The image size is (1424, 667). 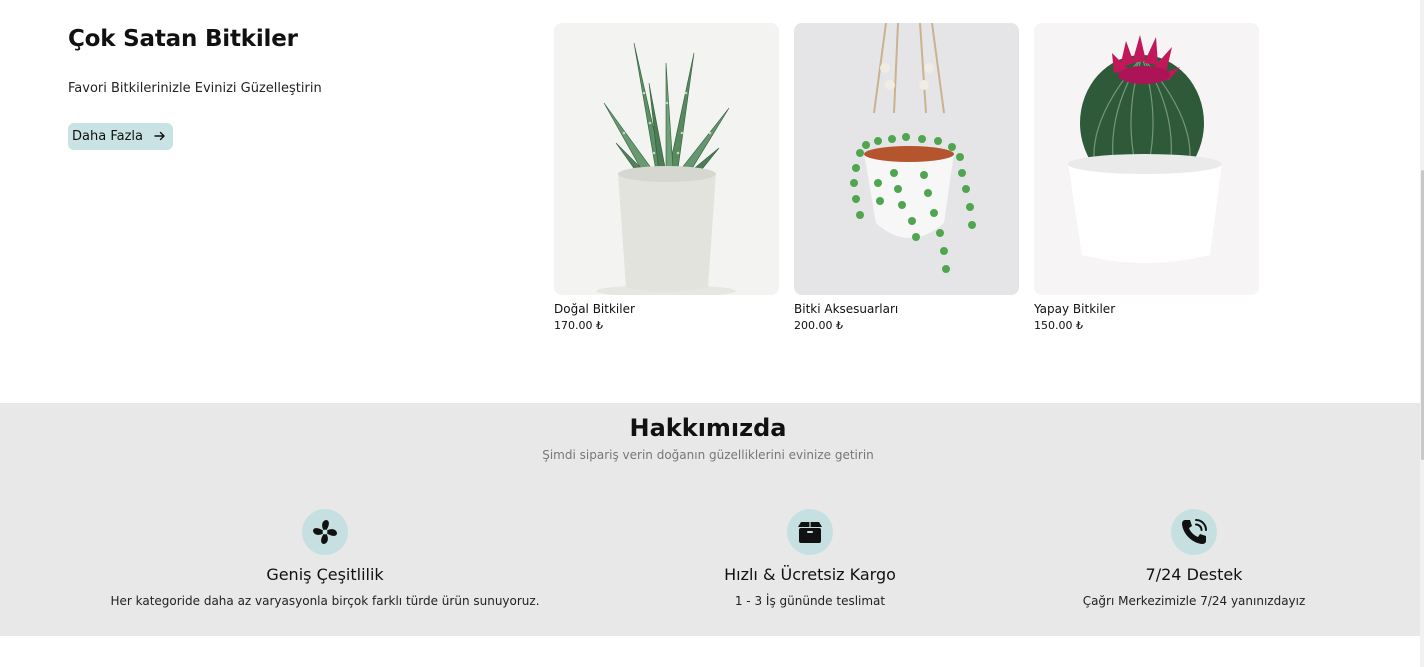 I want to click on aloe-plant-image, so click(x=666, y=159).